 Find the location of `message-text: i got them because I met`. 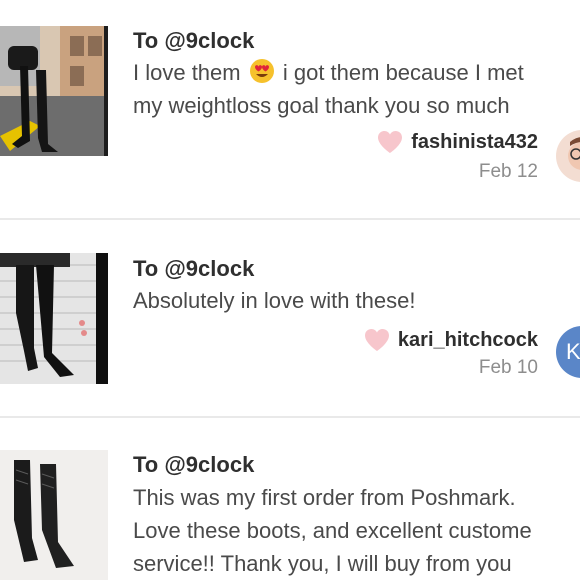

message-text: i got them because I met is located at coordinates (403, 72).